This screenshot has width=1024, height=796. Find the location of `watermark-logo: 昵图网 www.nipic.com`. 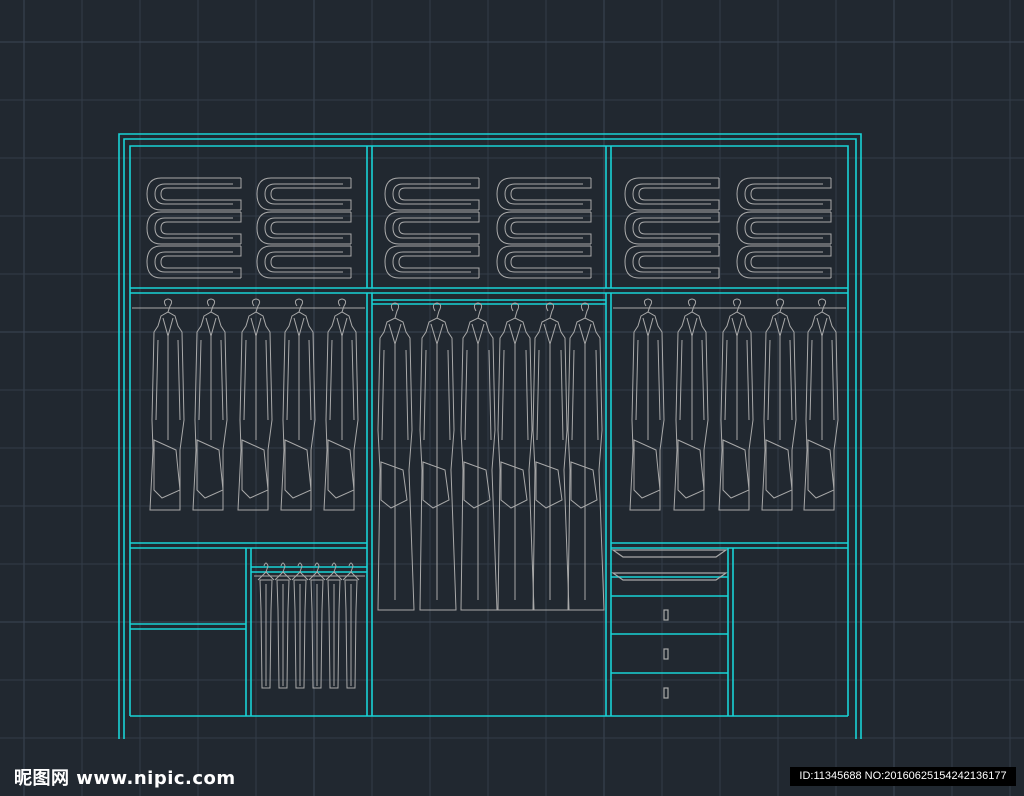

watermark-logo: 昵图网 www.nipic.com is located at coordinates (125, 778).